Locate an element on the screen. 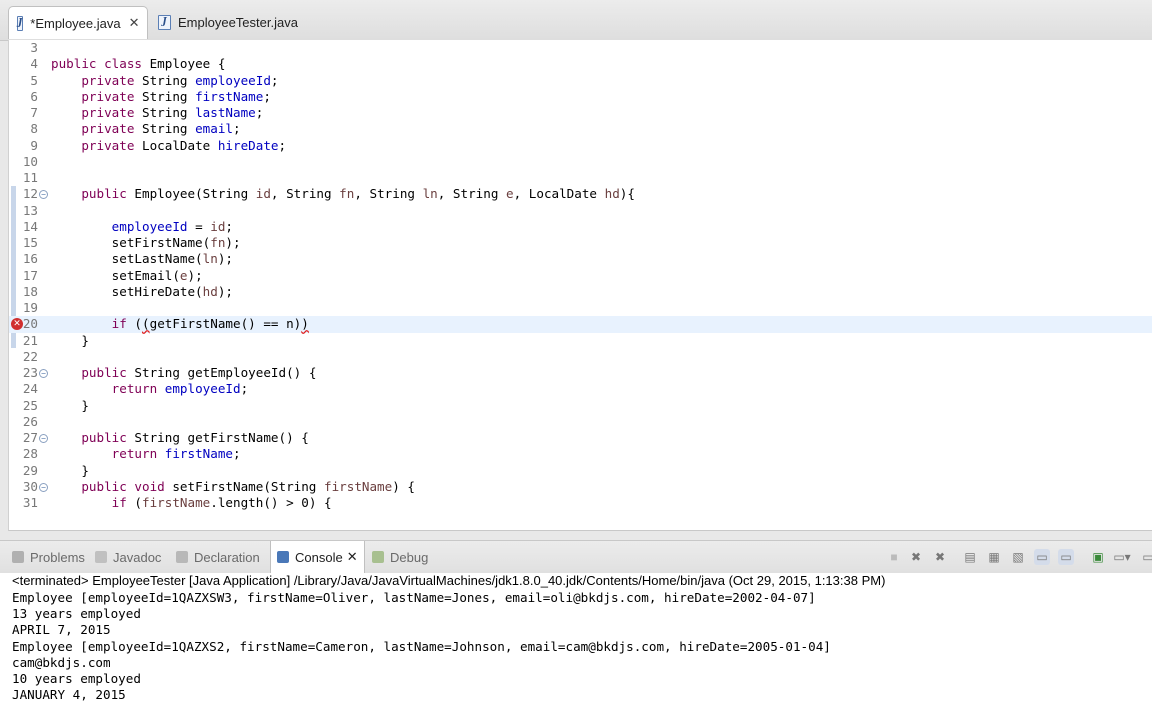 The width and height of the screenshot is (1152, 720). code-text: private String email; is located at coordinates (161, 129).